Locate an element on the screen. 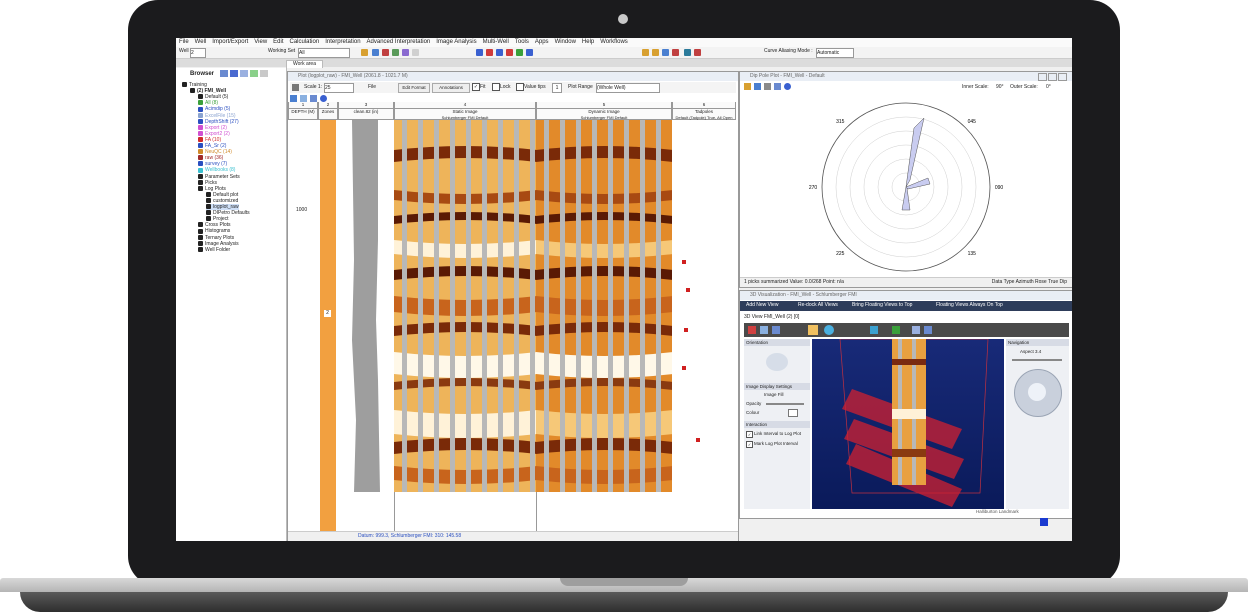 This screenshot has height=612, width=1248. open-icon is located at coordinates (364, 52).